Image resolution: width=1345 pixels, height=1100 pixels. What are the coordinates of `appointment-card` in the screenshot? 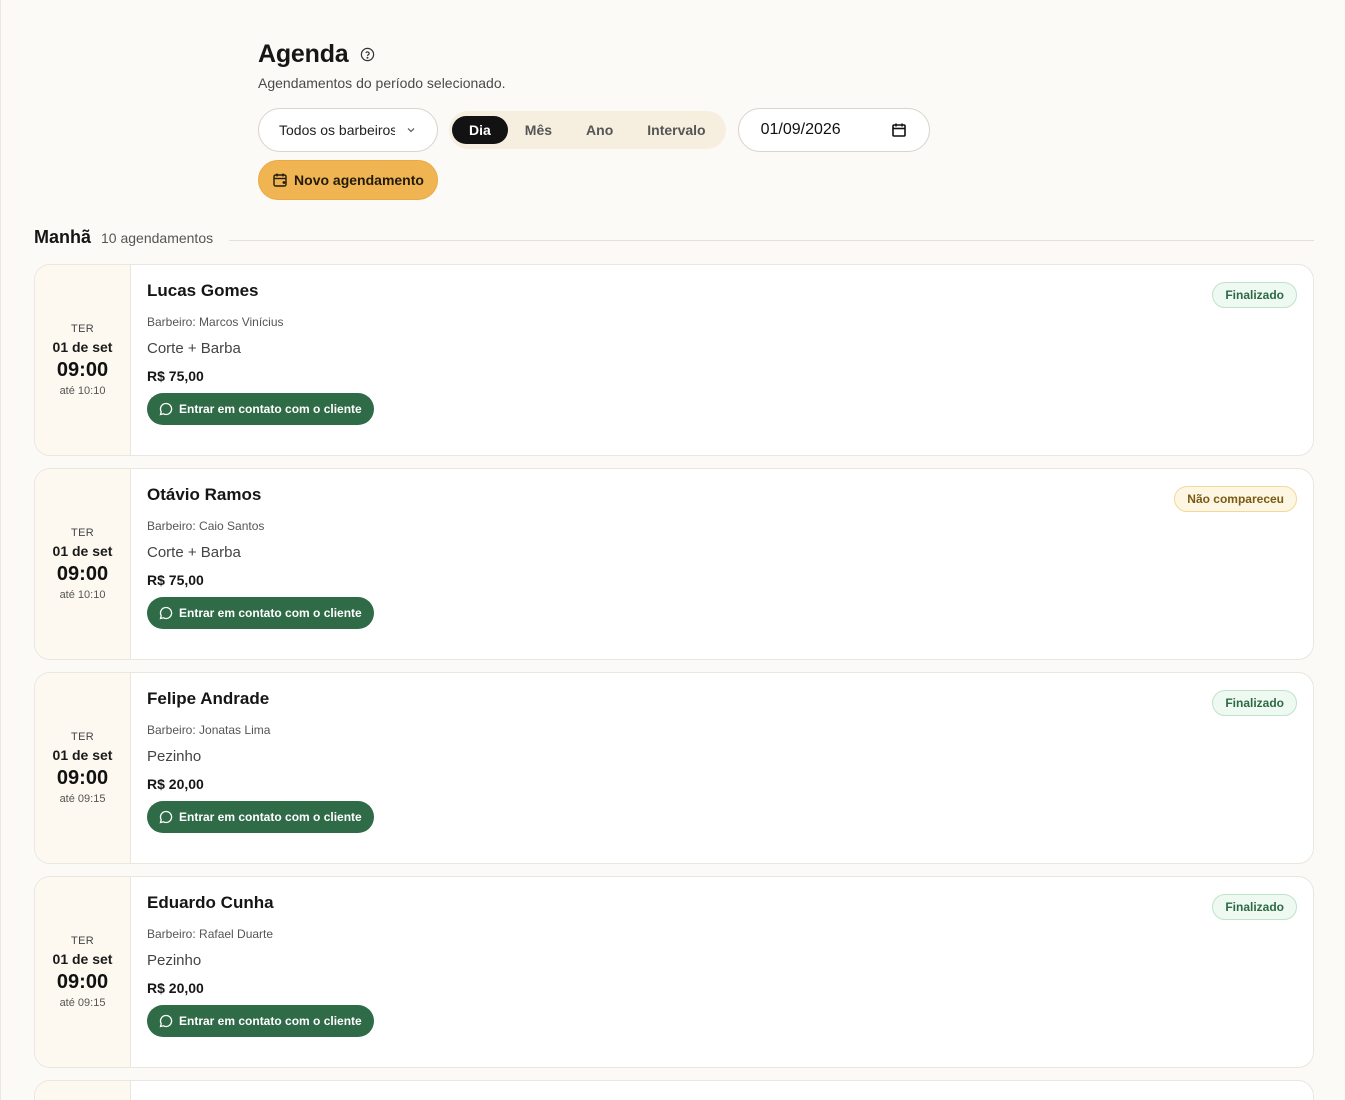 It's located at (674, 1090).